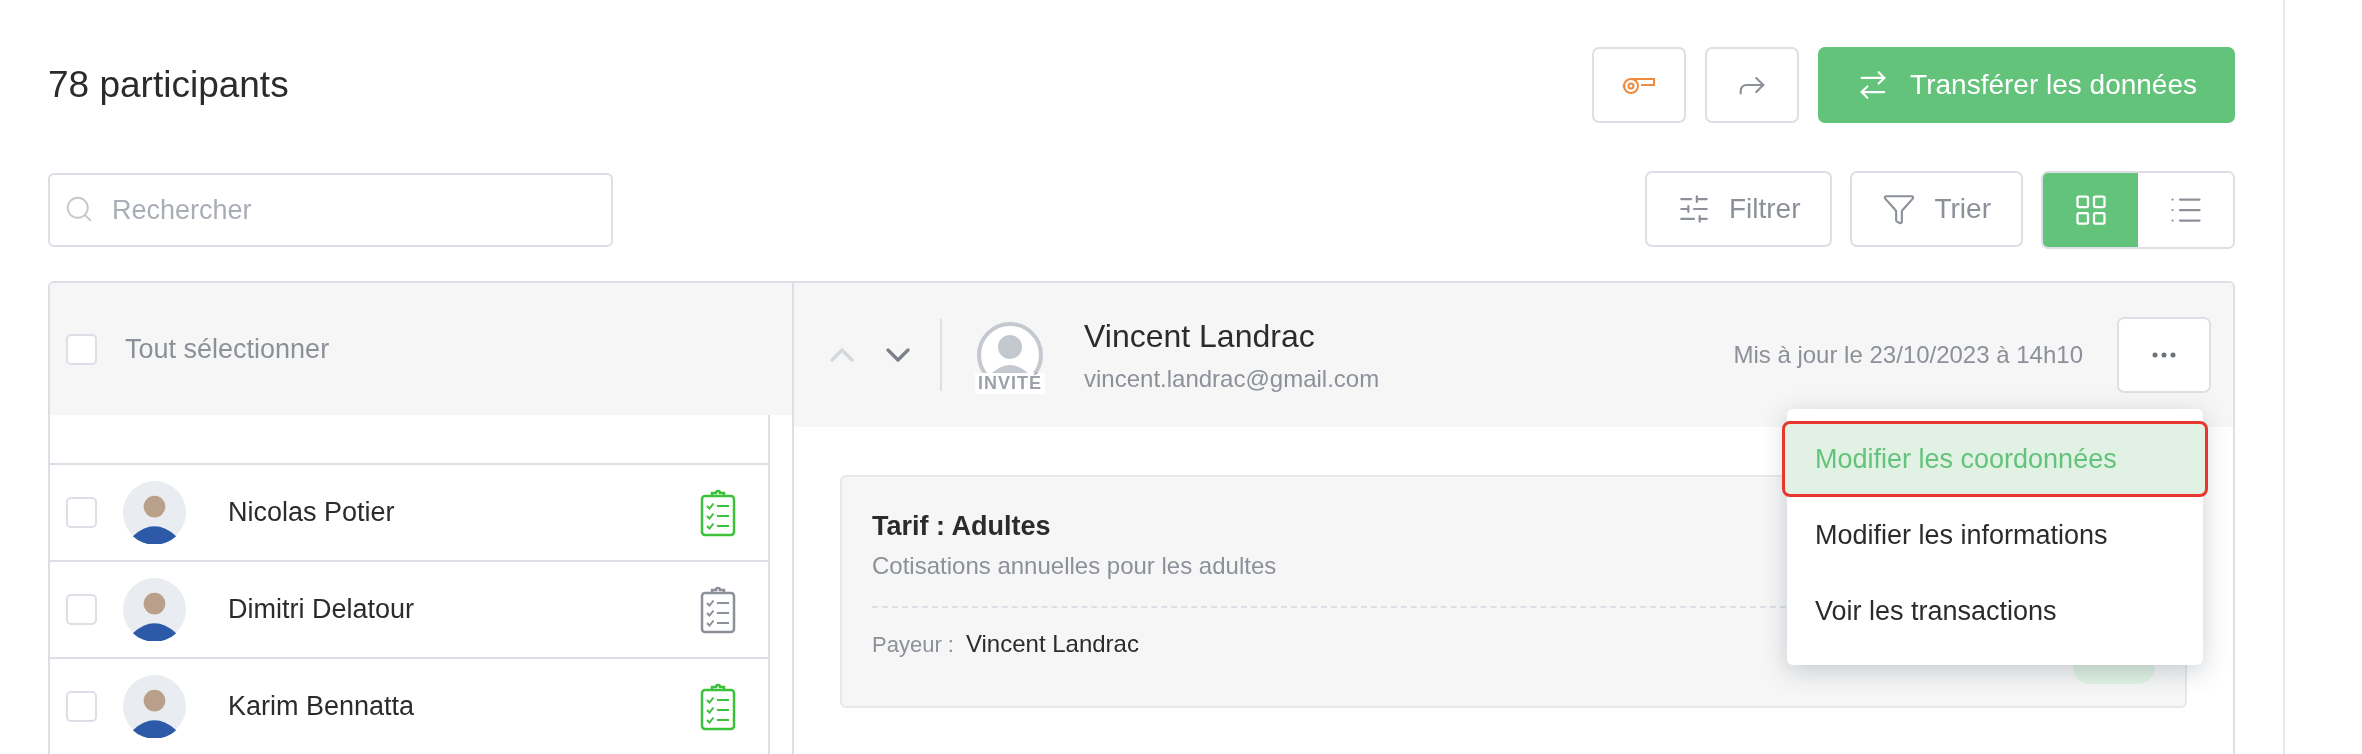  I want to click on updated-date: Mis à jour le 23/10/2023 à 14h10, so click(1908, 355).